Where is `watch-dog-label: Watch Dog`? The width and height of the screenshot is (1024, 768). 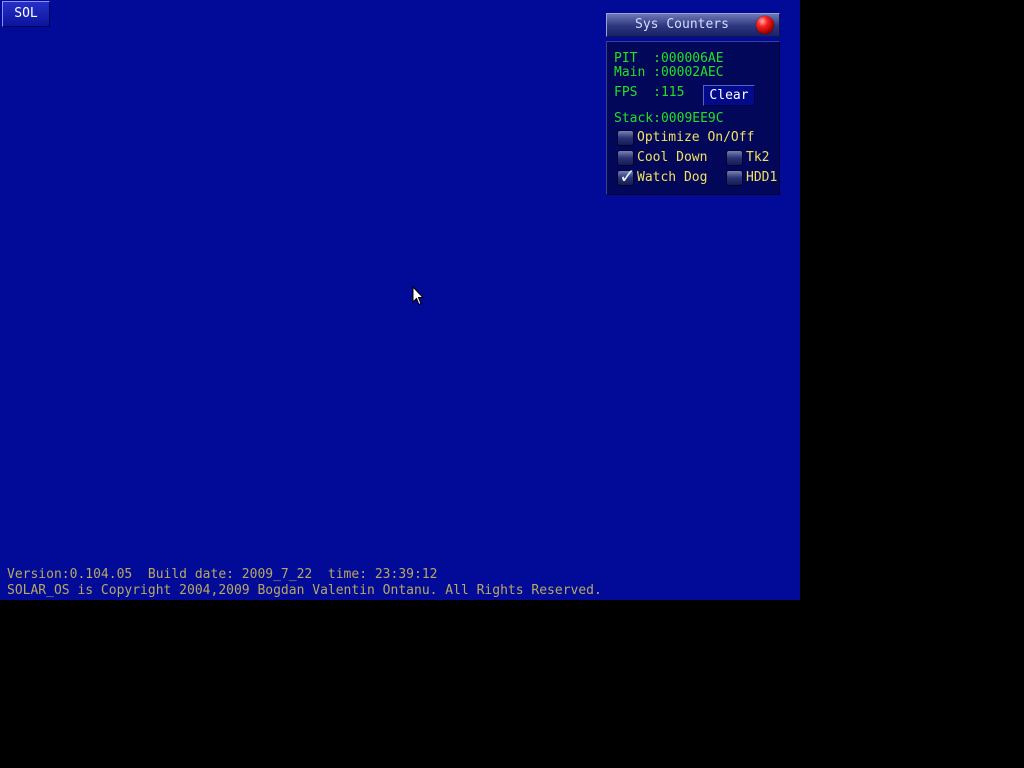
watch-dog-label: Watch Dog is located at coordinates (672, 177).